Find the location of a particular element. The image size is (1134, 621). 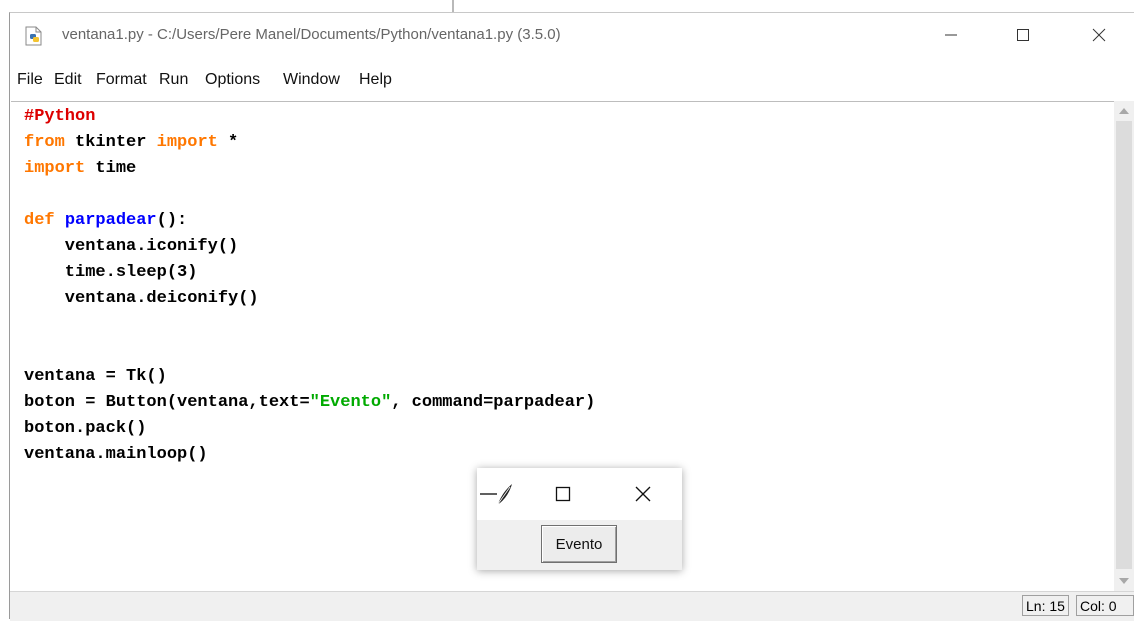

menu-edit: Edit is located at coordinates (68, 80).